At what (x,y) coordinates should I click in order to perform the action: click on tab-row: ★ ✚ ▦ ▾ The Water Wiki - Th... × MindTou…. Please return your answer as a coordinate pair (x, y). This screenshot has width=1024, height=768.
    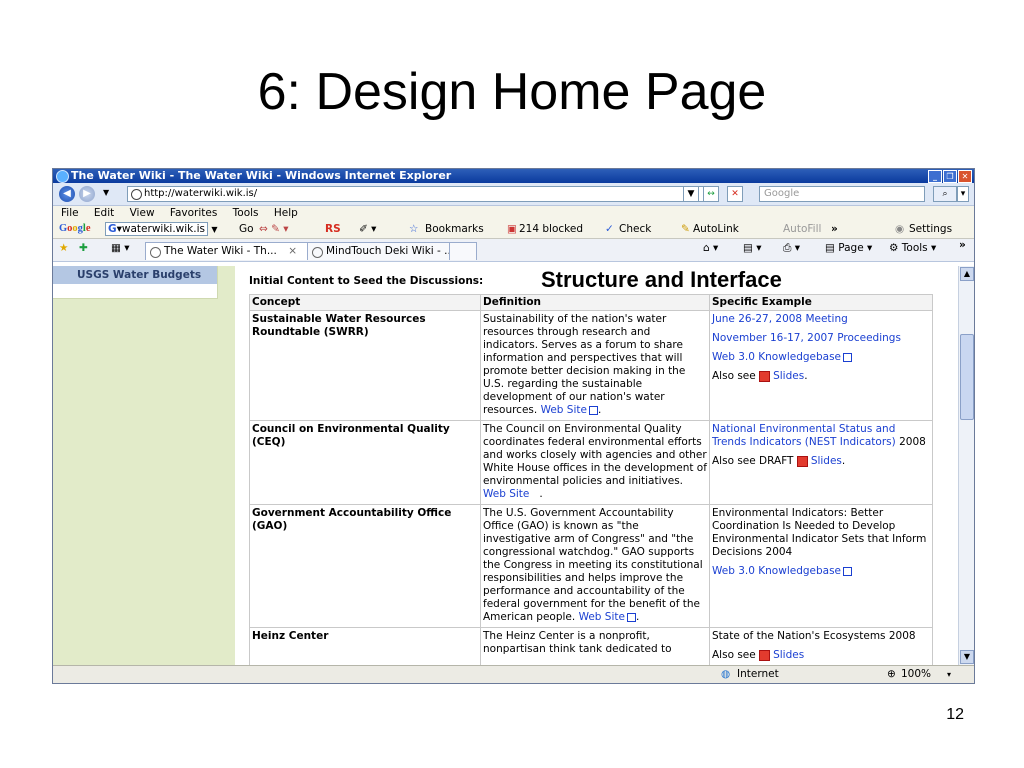
    Looking at the image, I should click on (513, 250).